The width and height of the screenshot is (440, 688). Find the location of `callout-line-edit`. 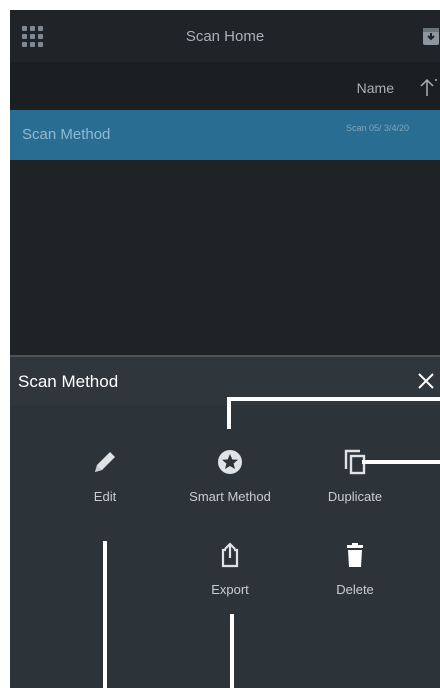

callout-line-edit is located at coordinates (105, 614).